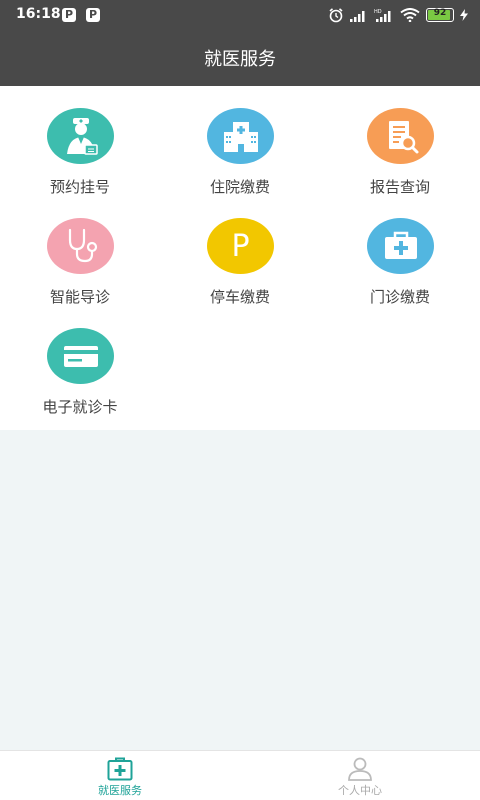 This screenshot has height=800, width=480. I want to click on charging-icon, so click(464, 15).